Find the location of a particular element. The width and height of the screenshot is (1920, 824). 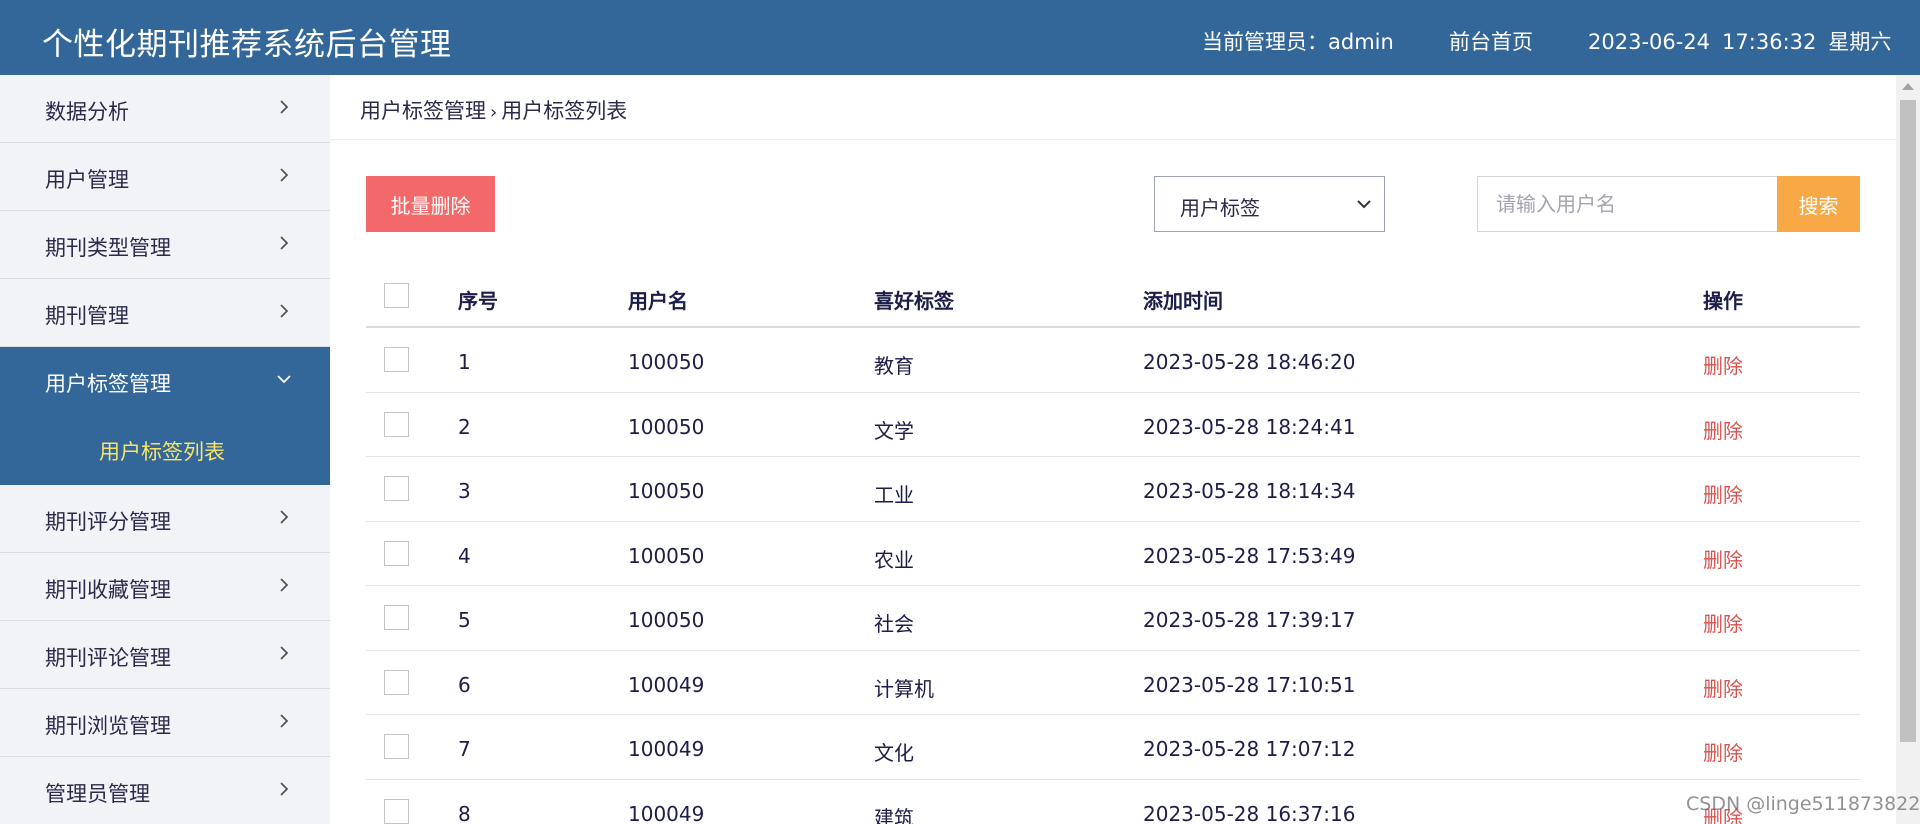

row-seq: 7 is located at coordinates (464, 749).